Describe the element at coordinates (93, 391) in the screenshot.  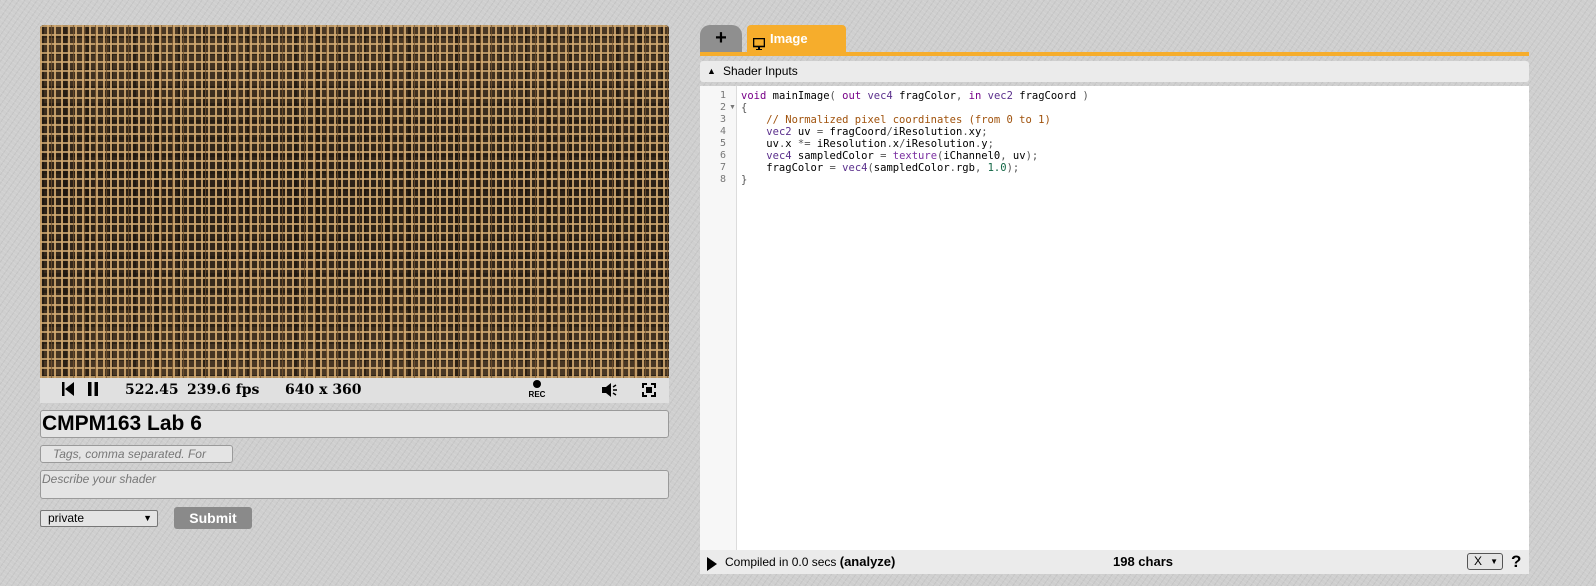
I see `pause-icon` at that location.